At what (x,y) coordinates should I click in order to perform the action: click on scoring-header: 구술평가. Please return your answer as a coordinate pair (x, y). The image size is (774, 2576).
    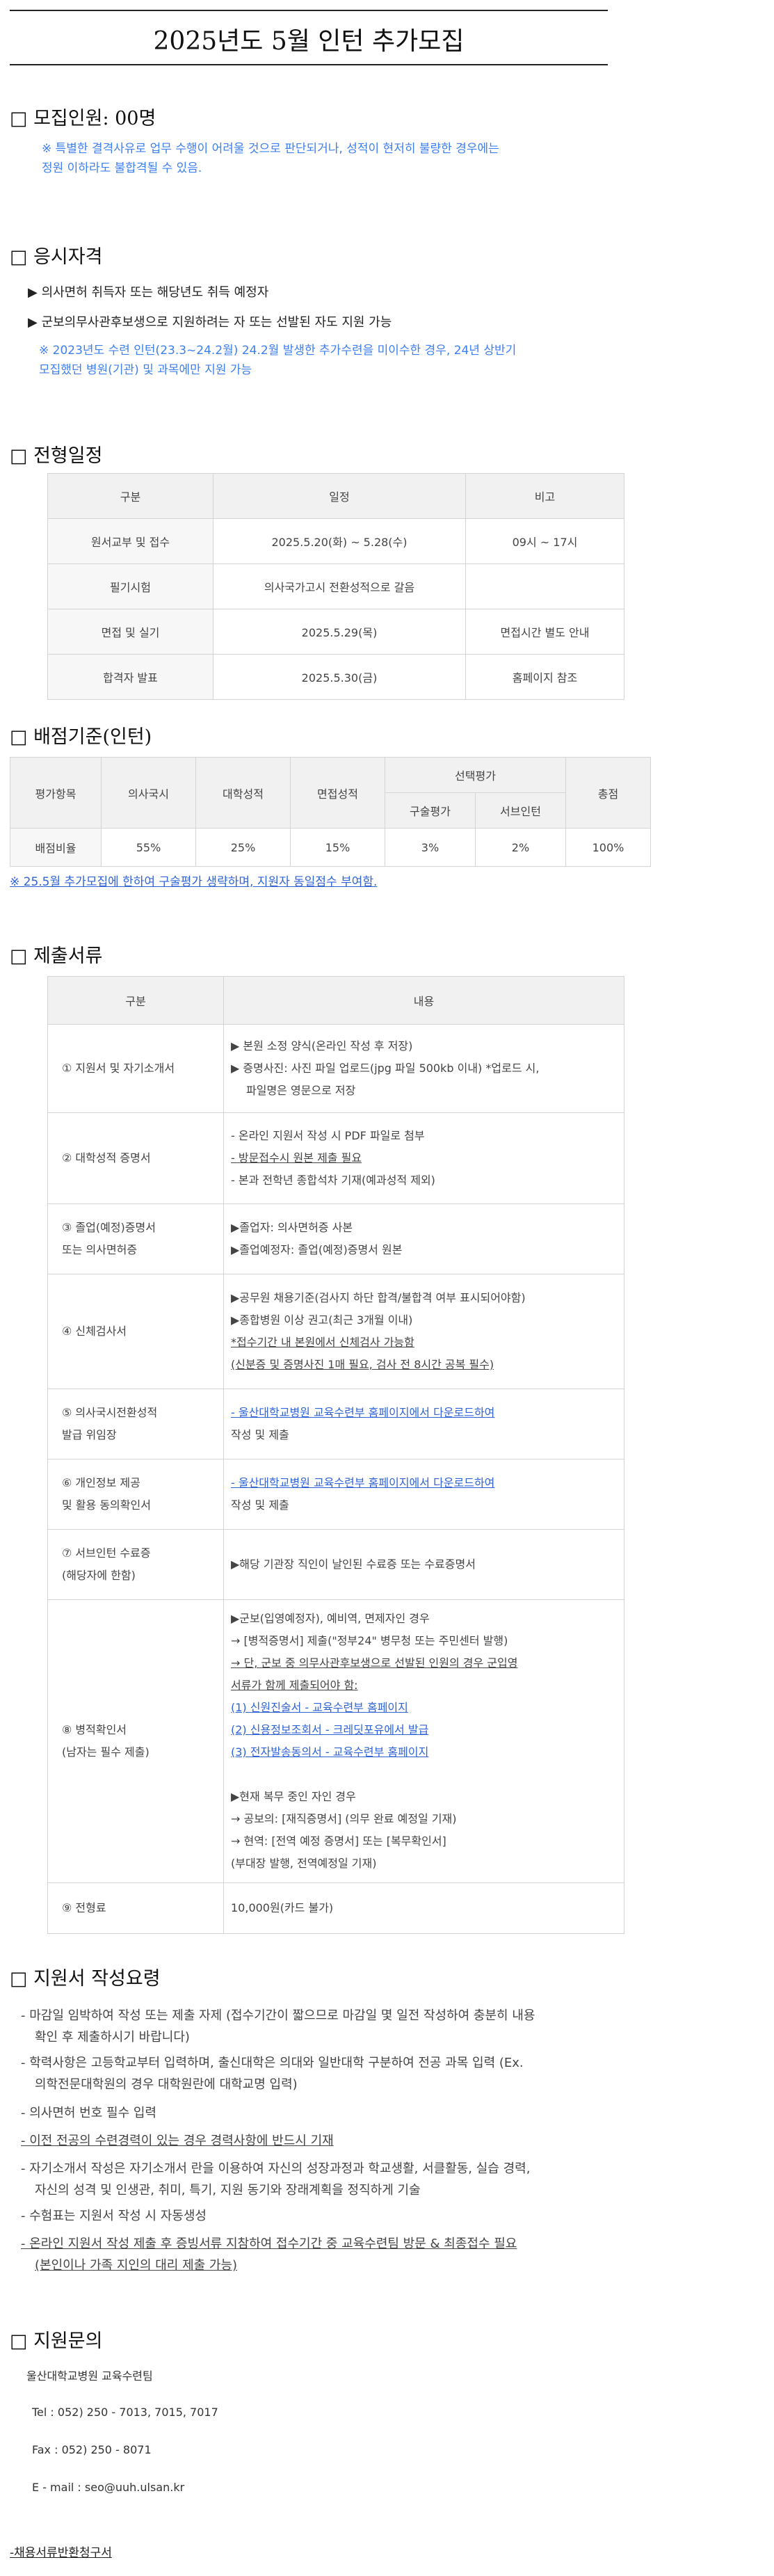
    Looking at the image, I should click on (430, 810).